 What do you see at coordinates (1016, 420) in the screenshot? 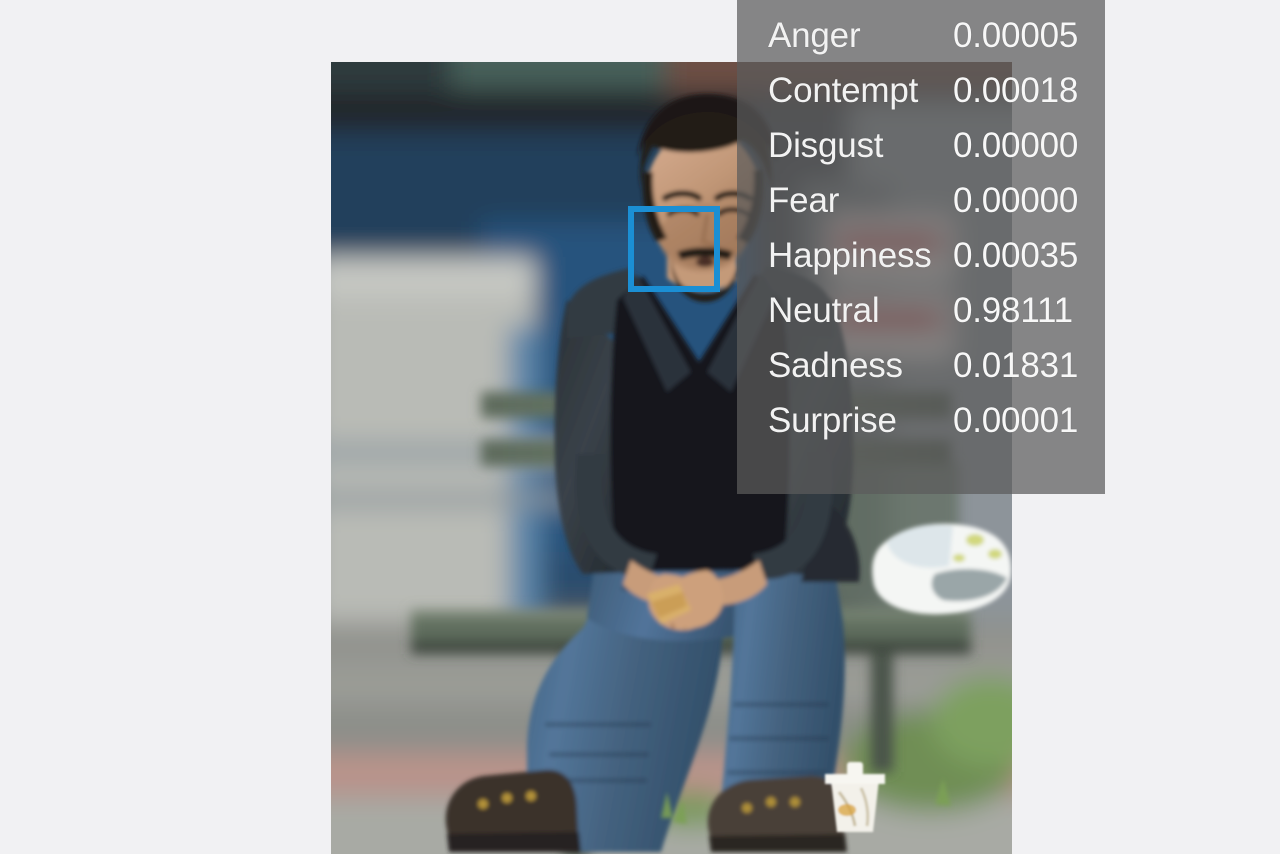
I see `emotion-value: 0.00001` at bounding box center [1016, 420].